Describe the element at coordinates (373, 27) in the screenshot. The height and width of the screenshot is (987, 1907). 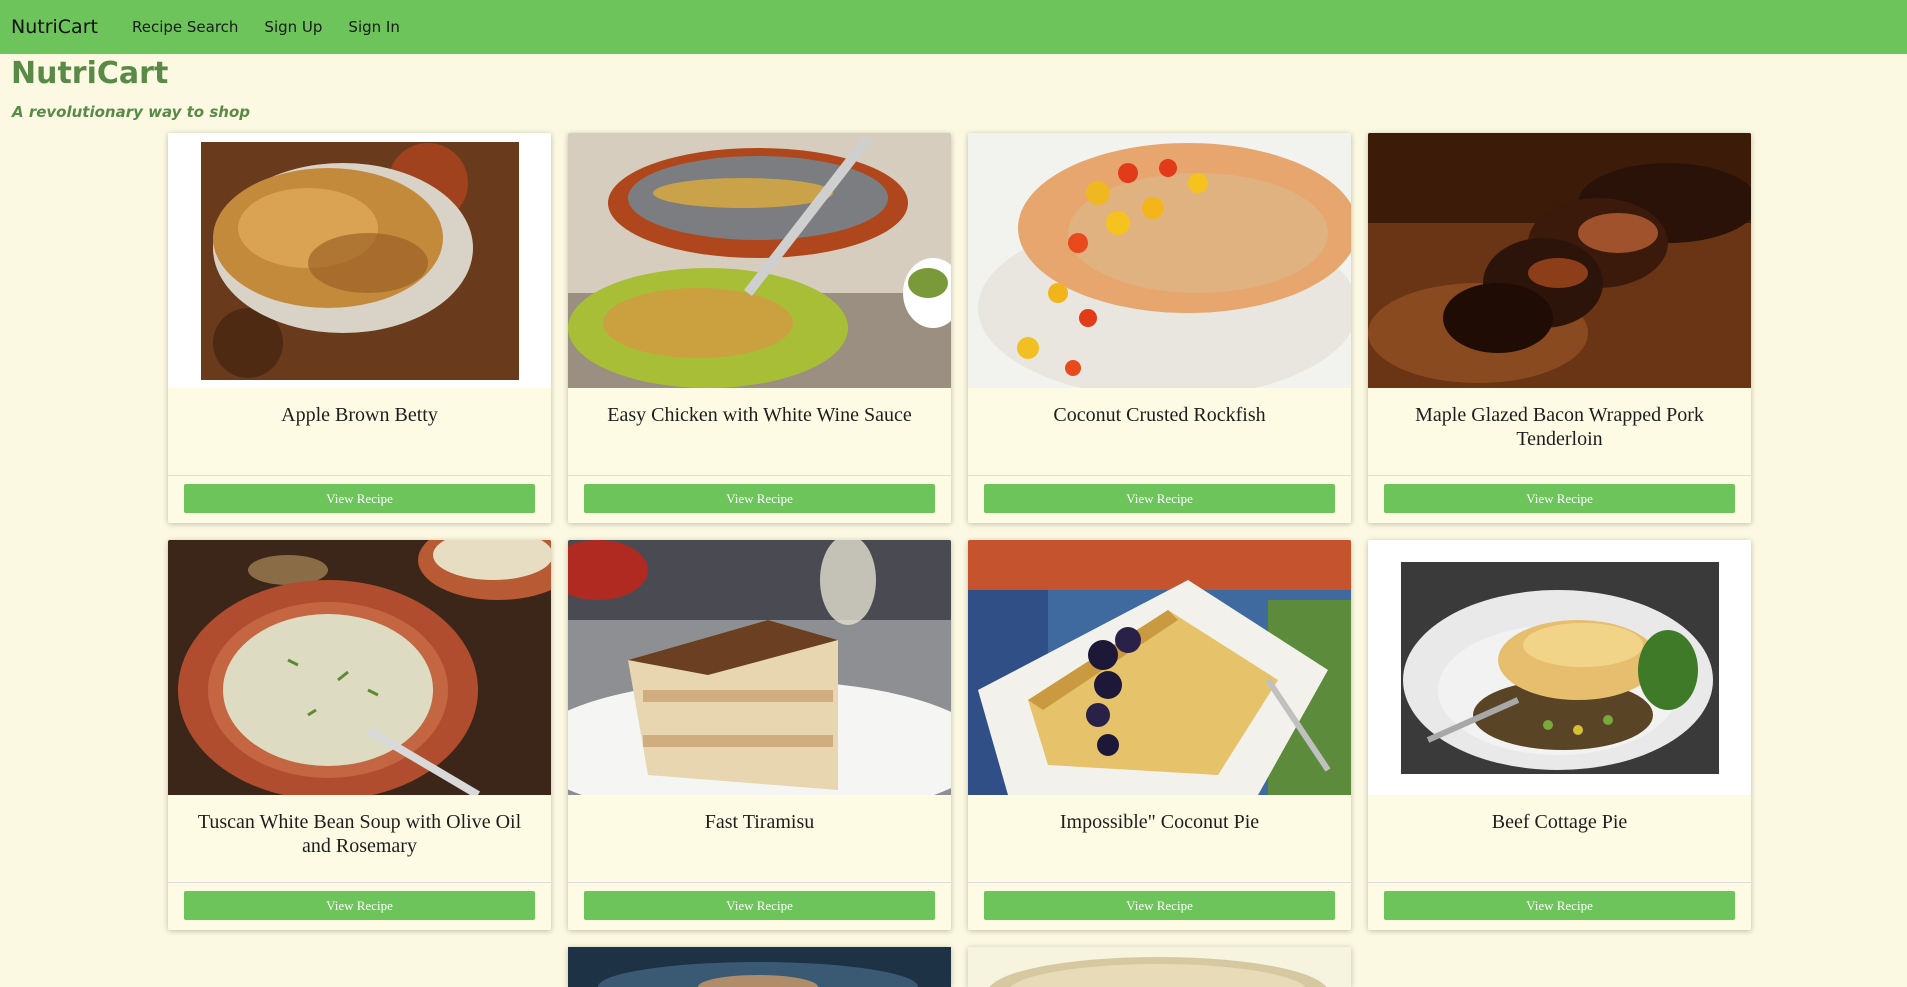
I see `nav-link-sign-in: Sign In` at that location.